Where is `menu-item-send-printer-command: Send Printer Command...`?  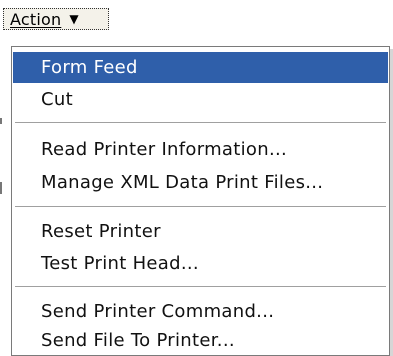
menu-item-send-printer-command: Send Printer Command... is located at coordinates (200, 311).